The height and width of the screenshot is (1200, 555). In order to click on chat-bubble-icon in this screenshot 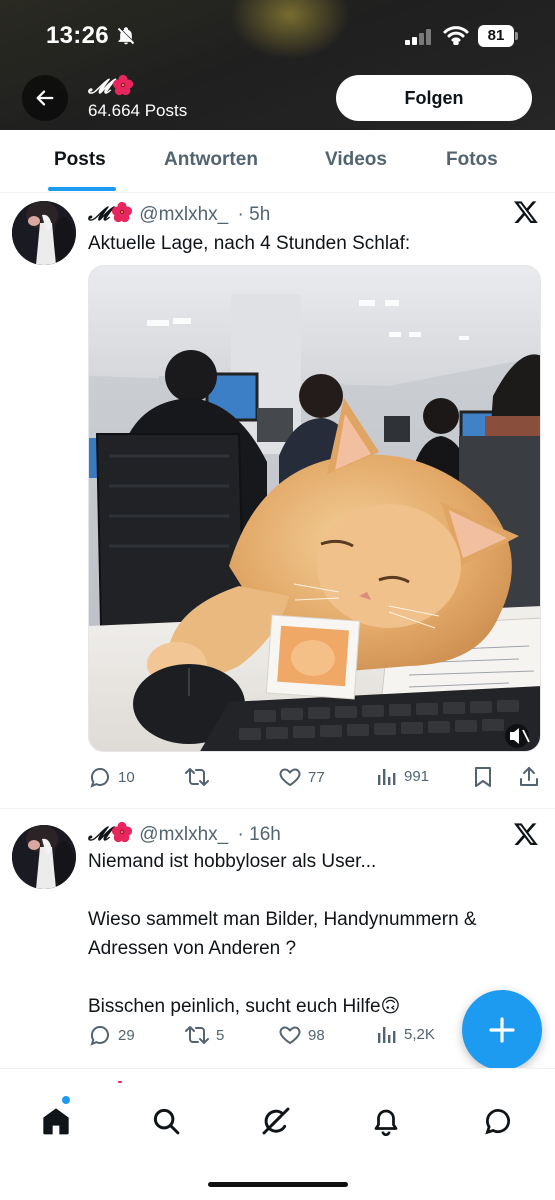, I will do `click(497, 1122)`.